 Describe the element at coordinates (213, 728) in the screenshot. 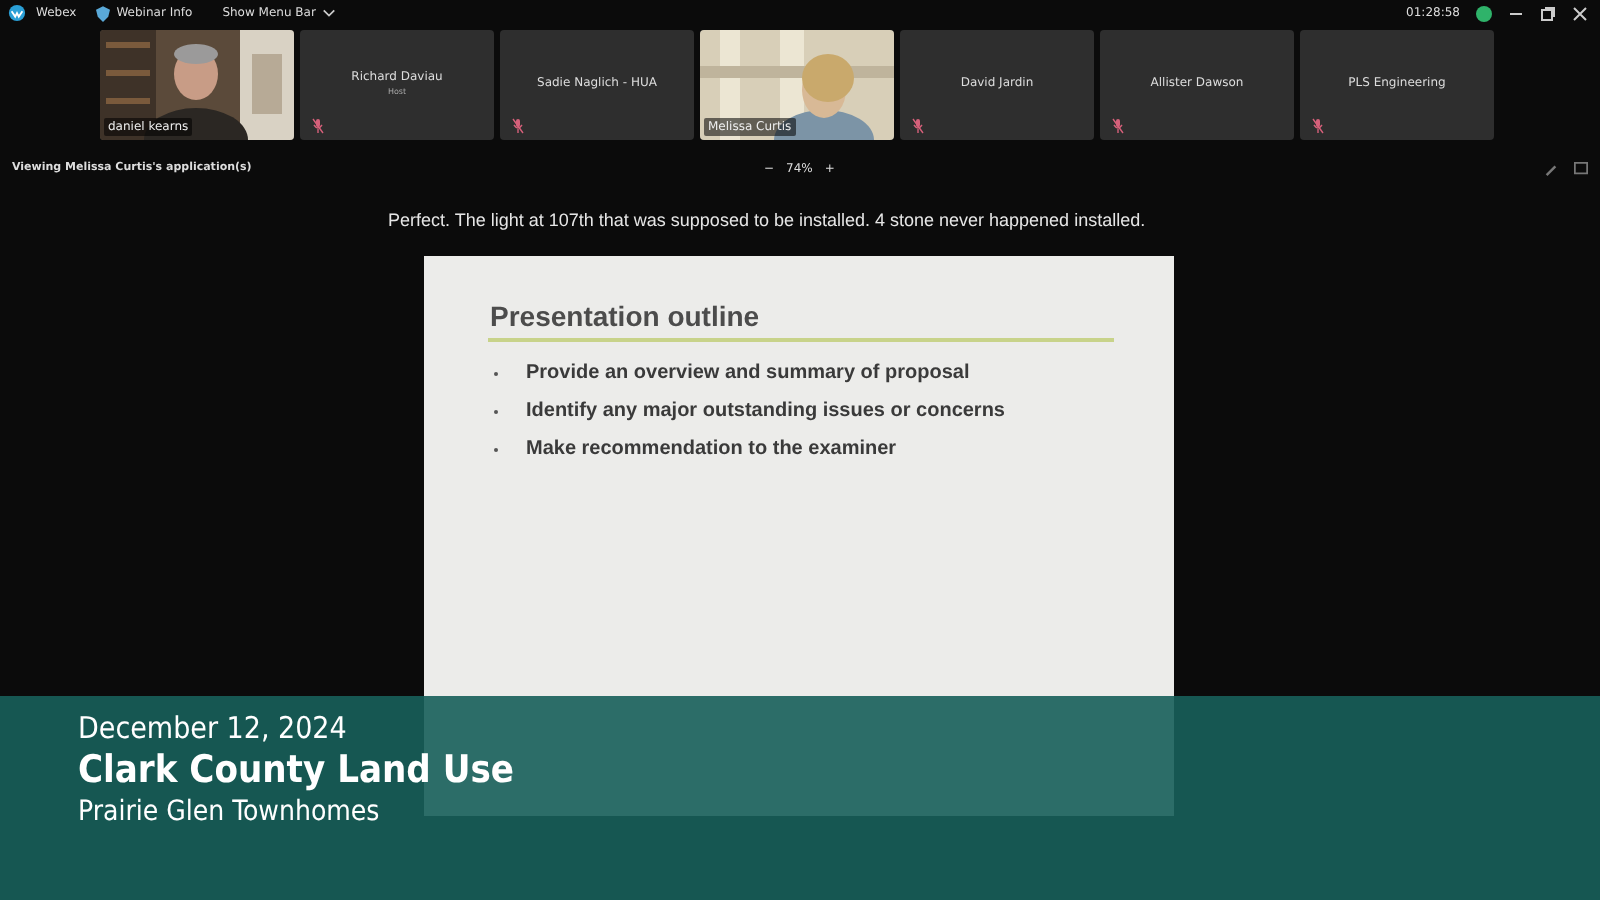

I see `date-text: December 12, 2024` at that location.